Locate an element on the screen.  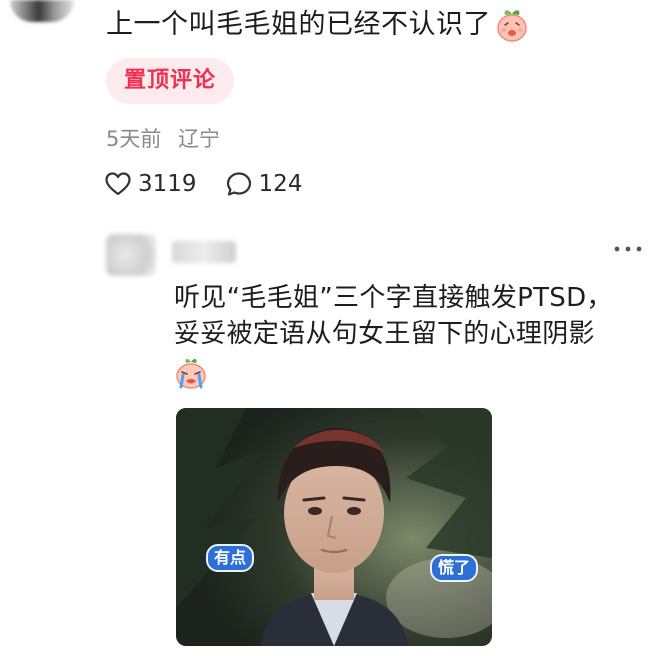
reply-count: 124 is located at coordinates (280, 184).